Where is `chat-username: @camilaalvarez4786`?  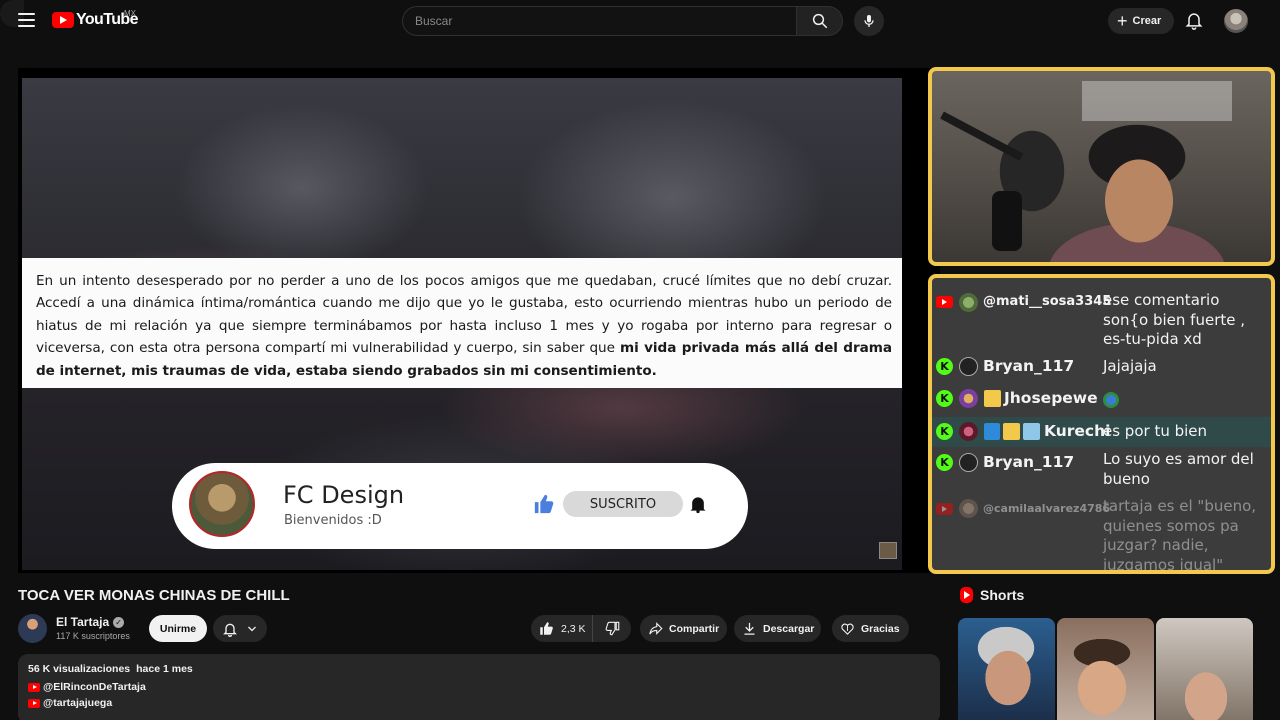 chat-username: @camilaalvarez4786 is located at coordinates (1047, 508).